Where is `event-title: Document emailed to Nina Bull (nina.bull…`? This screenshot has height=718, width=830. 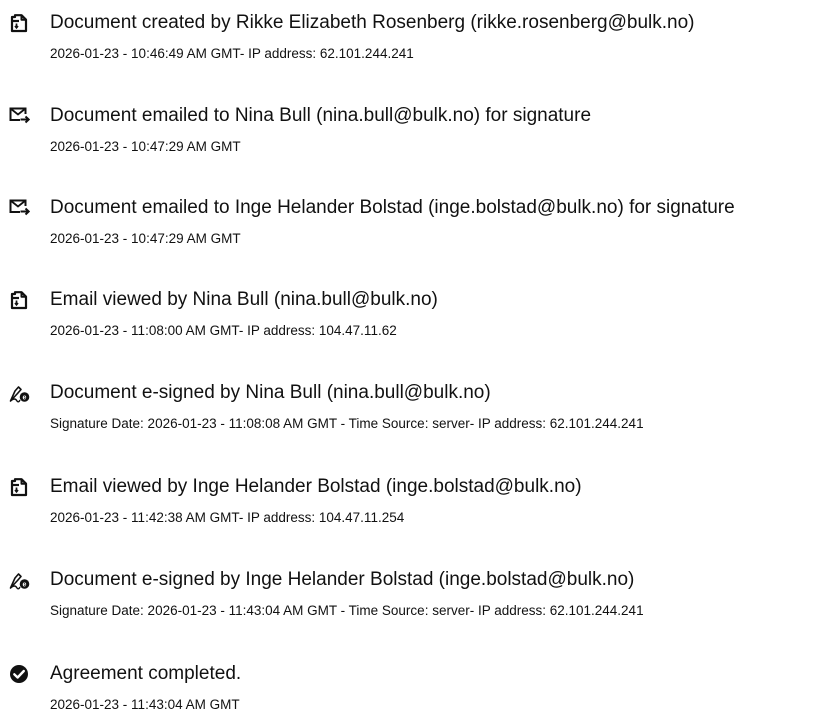
event-title: Document emailed to Nina Bull (nina.bull… is located at coordinates (321, 115).